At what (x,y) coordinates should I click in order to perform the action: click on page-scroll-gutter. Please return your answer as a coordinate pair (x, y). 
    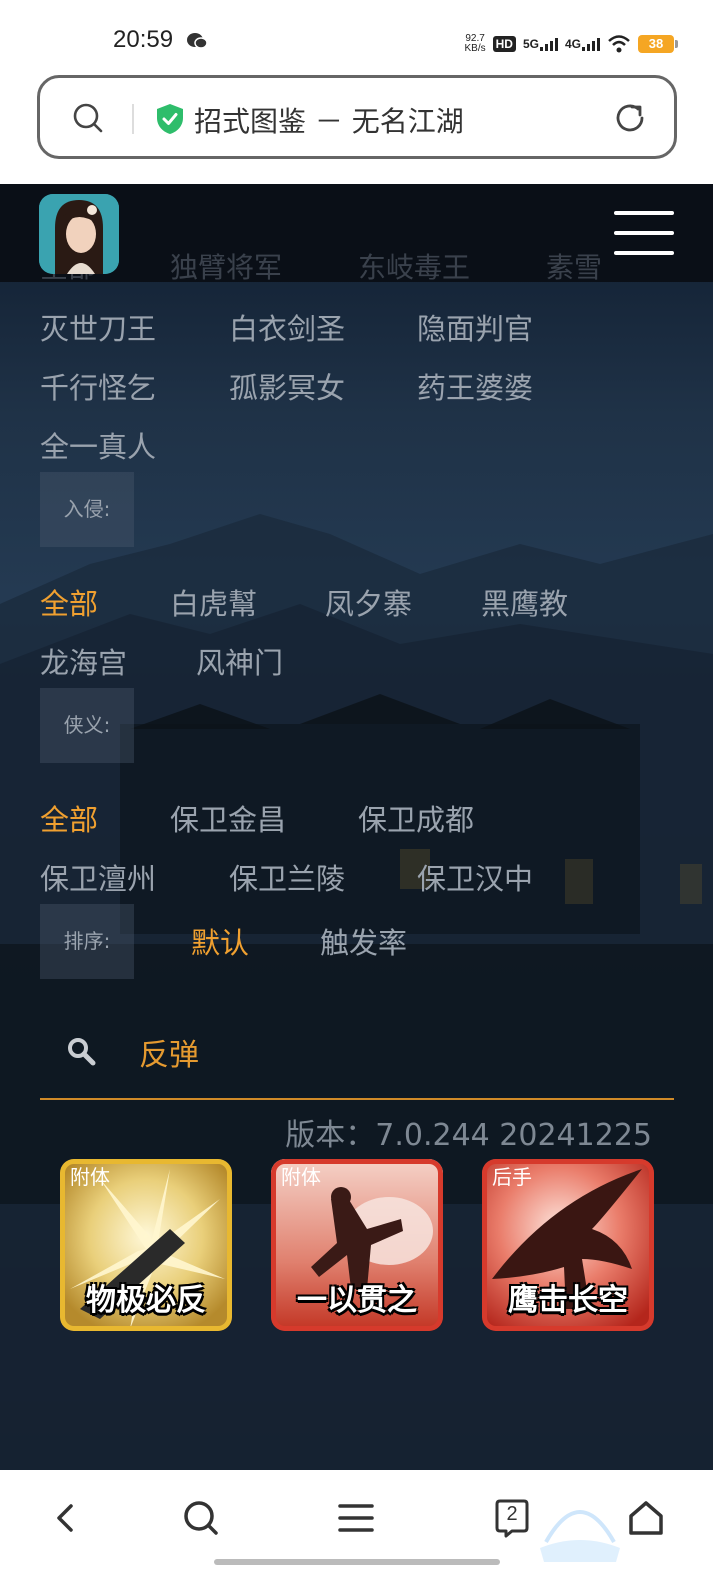
    Looking at the image, I should click on (716, 827).